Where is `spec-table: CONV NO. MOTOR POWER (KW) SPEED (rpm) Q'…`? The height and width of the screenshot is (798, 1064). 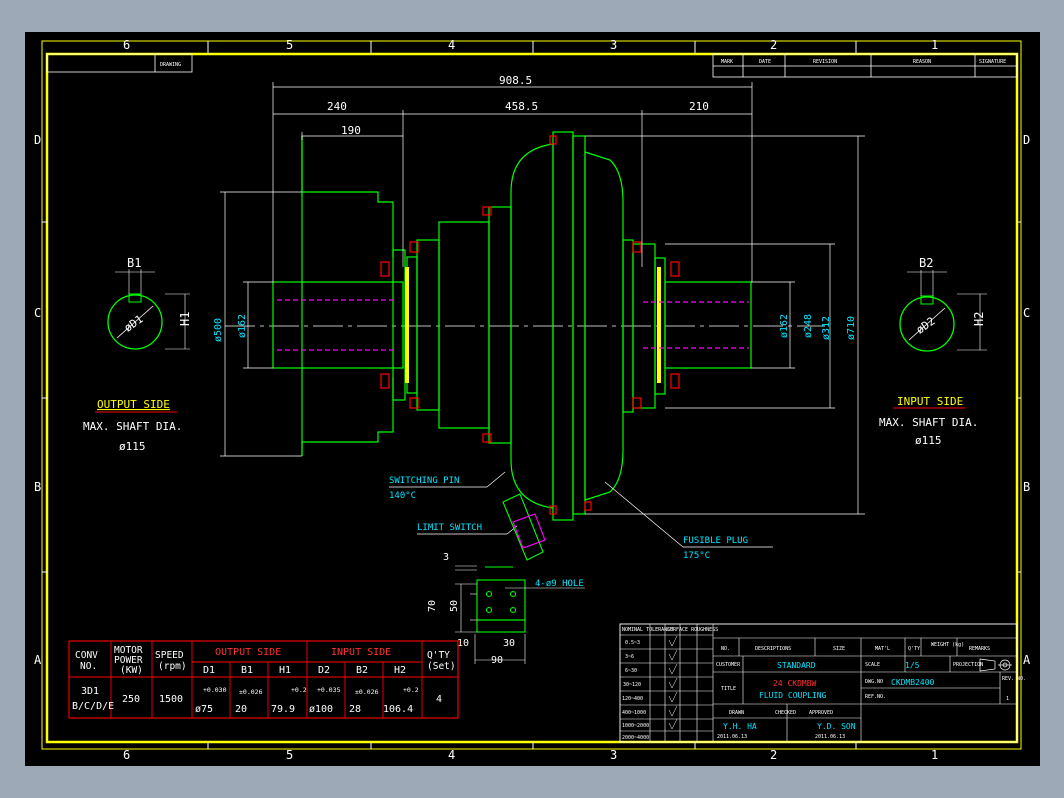 spec-table: CONV NO. MOTOR POWER (KW) SPEED (rpm) Q'… is located at coordinates (263, 679).